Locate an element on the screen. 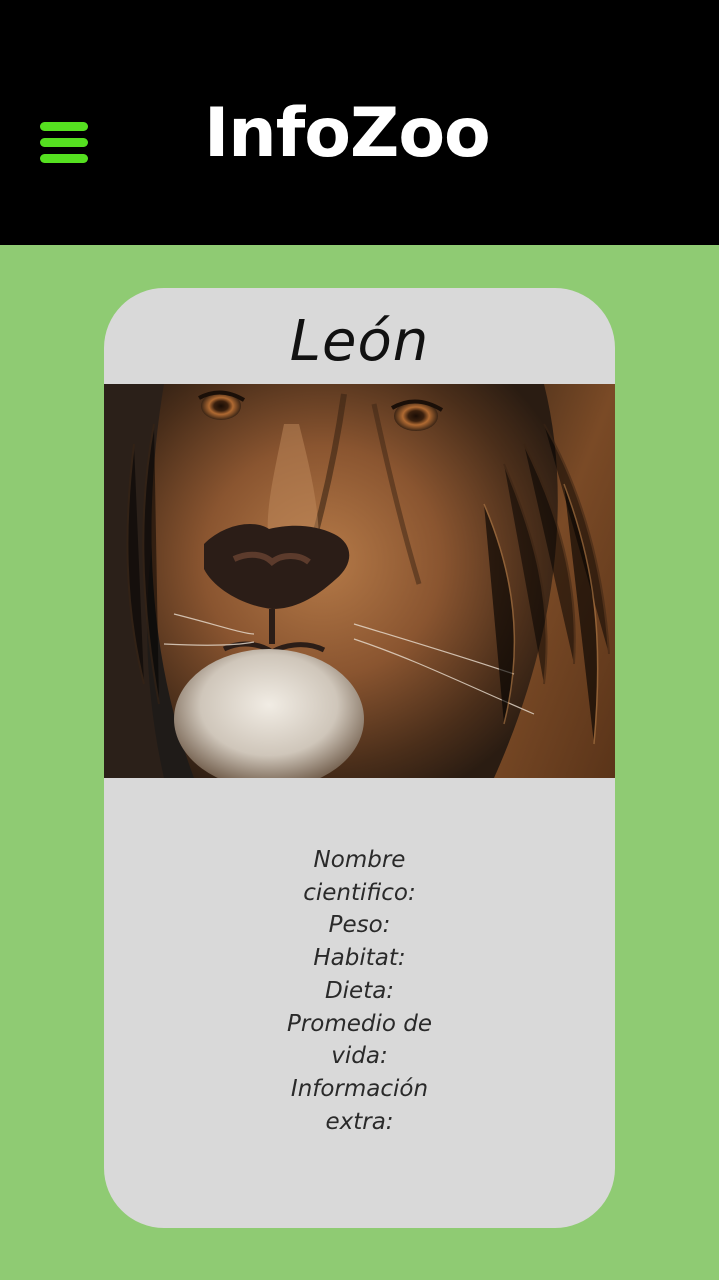  fact-scientific-name: Nombre cientifico: is located at coordinates (359, 876).